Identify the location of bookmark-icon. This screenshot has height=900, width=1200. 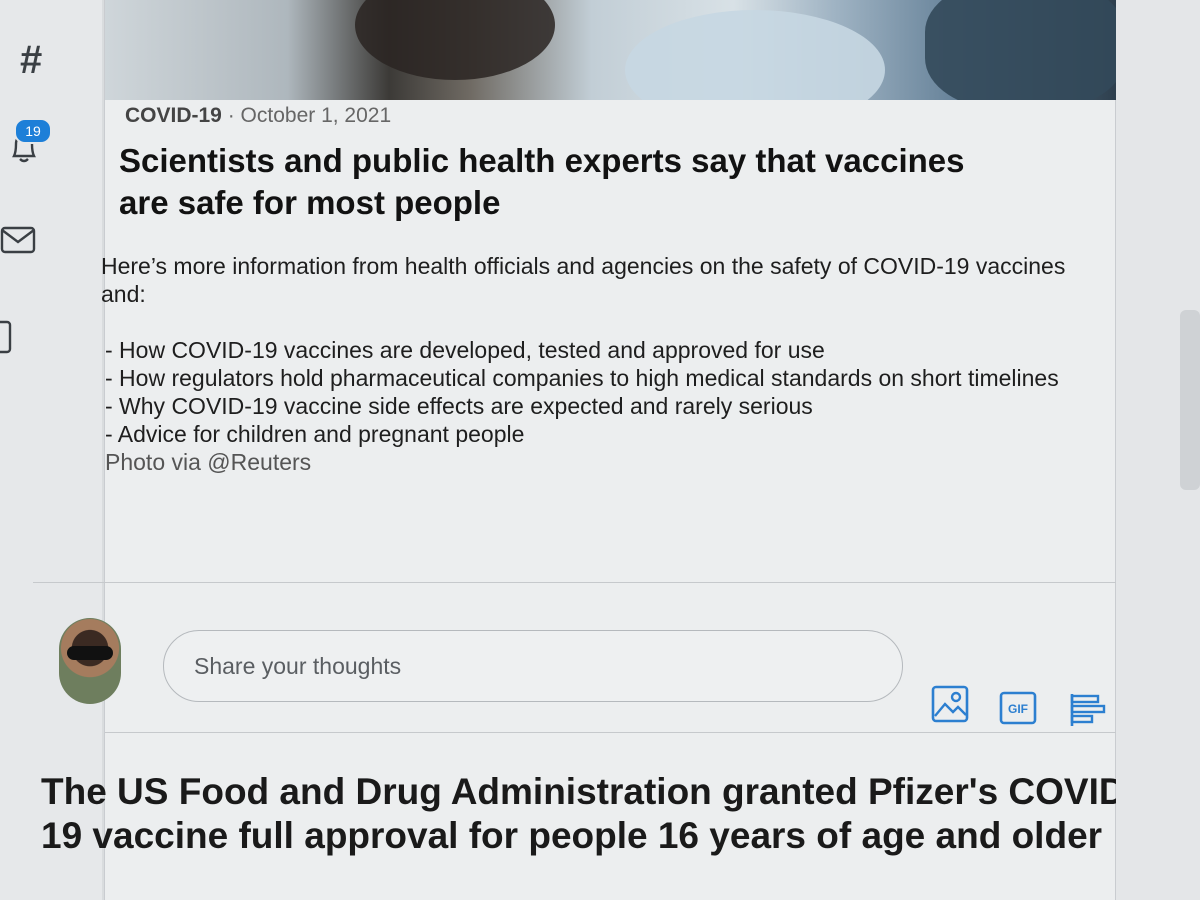
(15, 338).